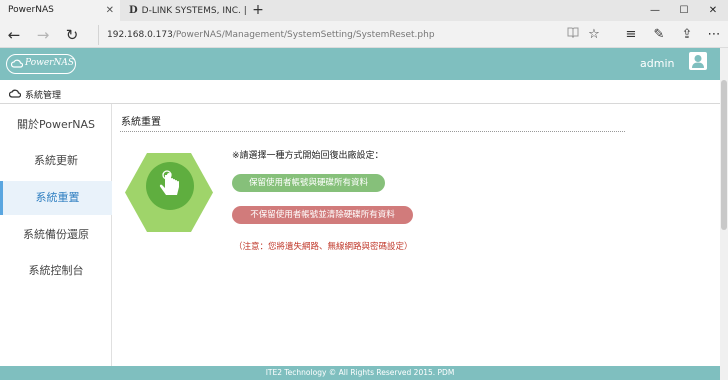  Describe the element at coordinates (56, 125) in the screenshot. I see `sidebar-item-about: 關於PowerNAS` at that location.